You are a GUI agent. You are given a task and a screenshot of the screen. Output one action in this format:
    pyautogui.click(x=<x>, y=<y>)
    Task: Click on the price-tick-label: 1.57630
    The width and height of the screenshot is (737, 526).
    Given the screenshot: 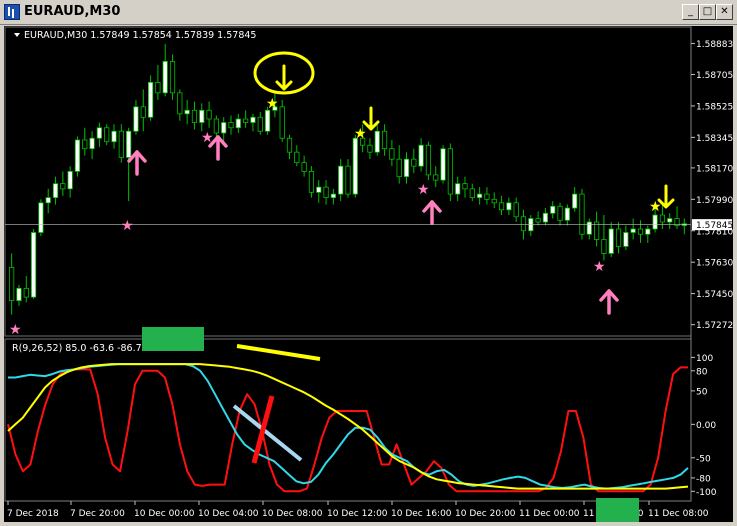 What is the action you would take?
    pyautogui.click(x=714, y=264)
    